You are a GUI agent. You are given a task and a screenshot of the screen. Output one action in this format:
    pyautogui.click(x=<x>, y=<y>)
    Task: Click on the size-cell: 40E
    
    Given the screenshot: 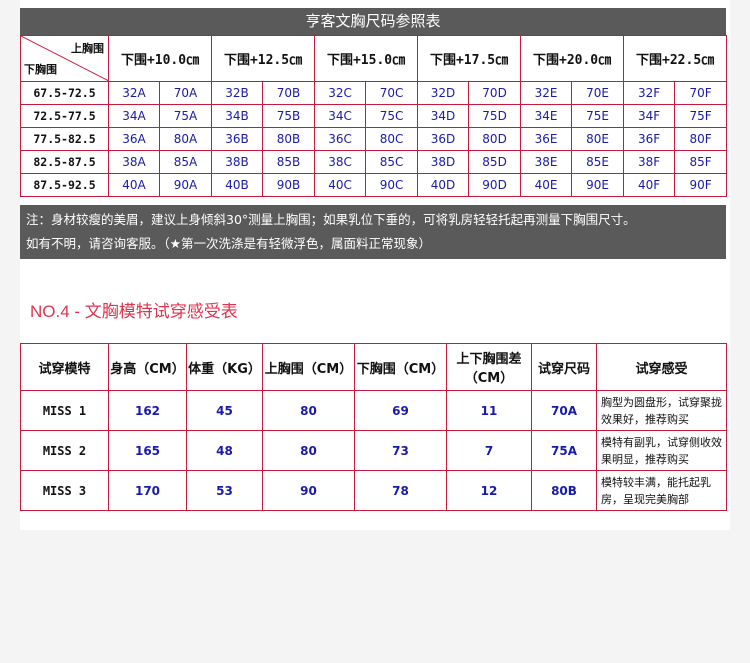 What is the action you would take?
    pyautogui.click(x=546, y=185)
    